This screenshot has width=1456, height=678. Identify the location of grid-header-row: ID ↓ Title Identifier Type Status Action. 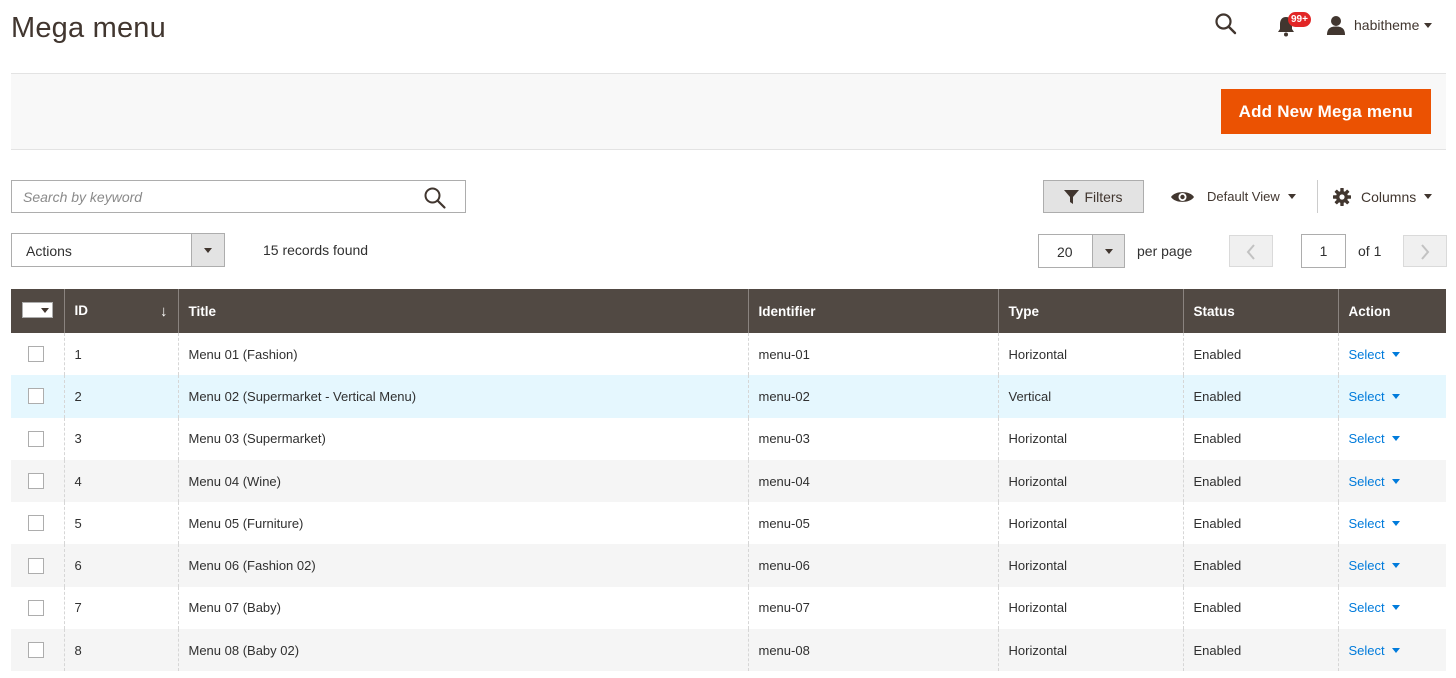
(728, 311).